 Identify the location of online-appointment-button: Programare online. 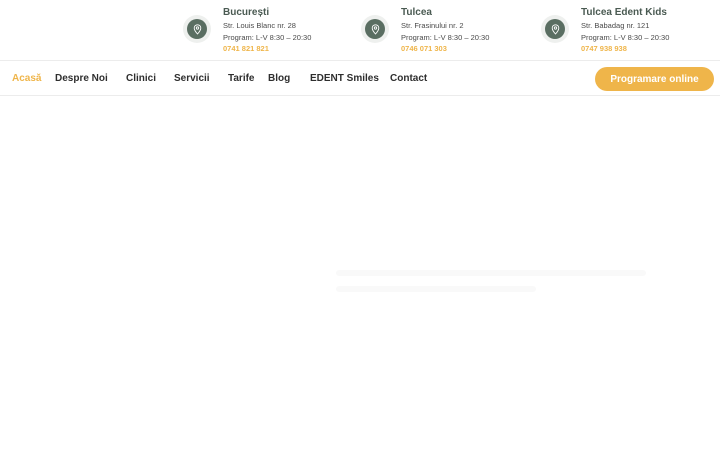
(654, 79).